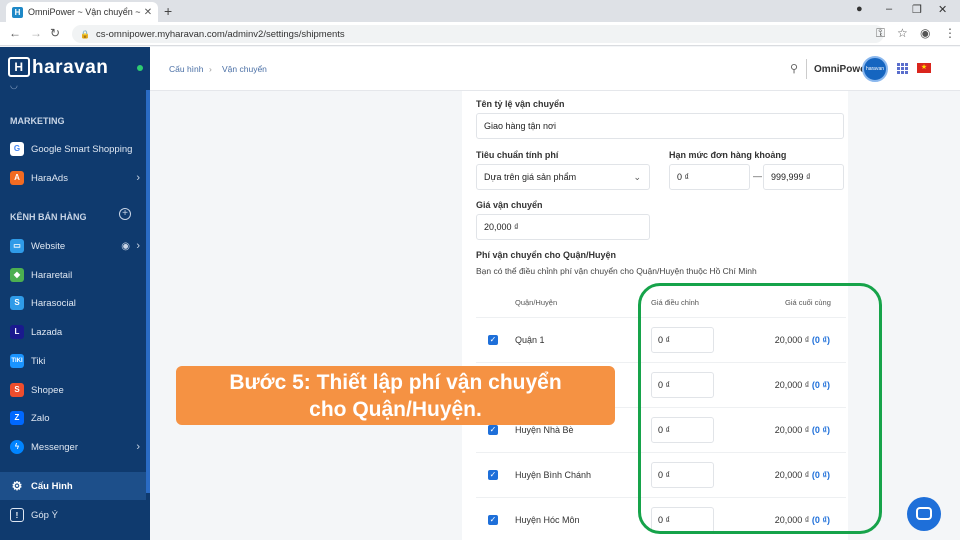 The height and width of the screenshot is (540, 960). What do you see at coordinates (47, 332) in the screenshot?
I see `sidebar-item-label: Lazada` at bounding box center [47, 332].